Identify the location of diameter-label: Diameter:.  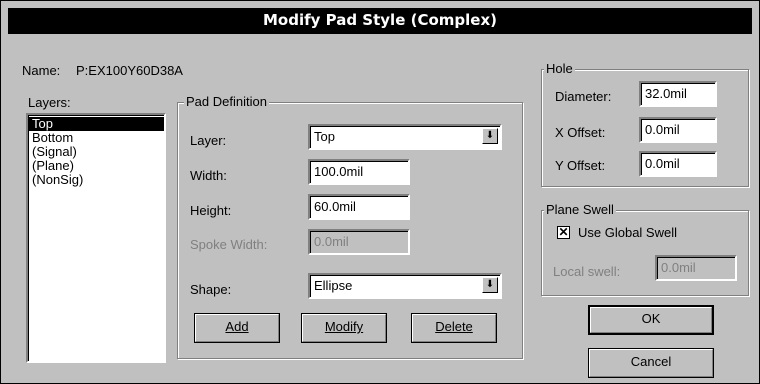
(583, 96).